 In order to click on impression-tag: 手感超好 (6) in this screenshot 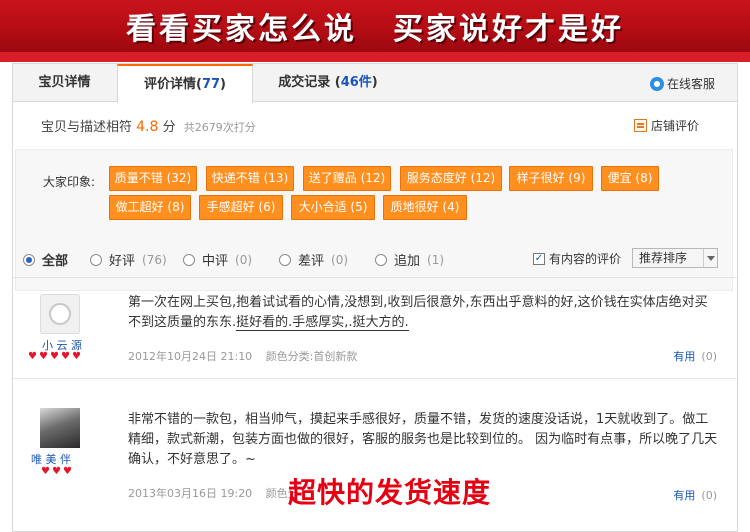, I will do `click(241, 207)`.